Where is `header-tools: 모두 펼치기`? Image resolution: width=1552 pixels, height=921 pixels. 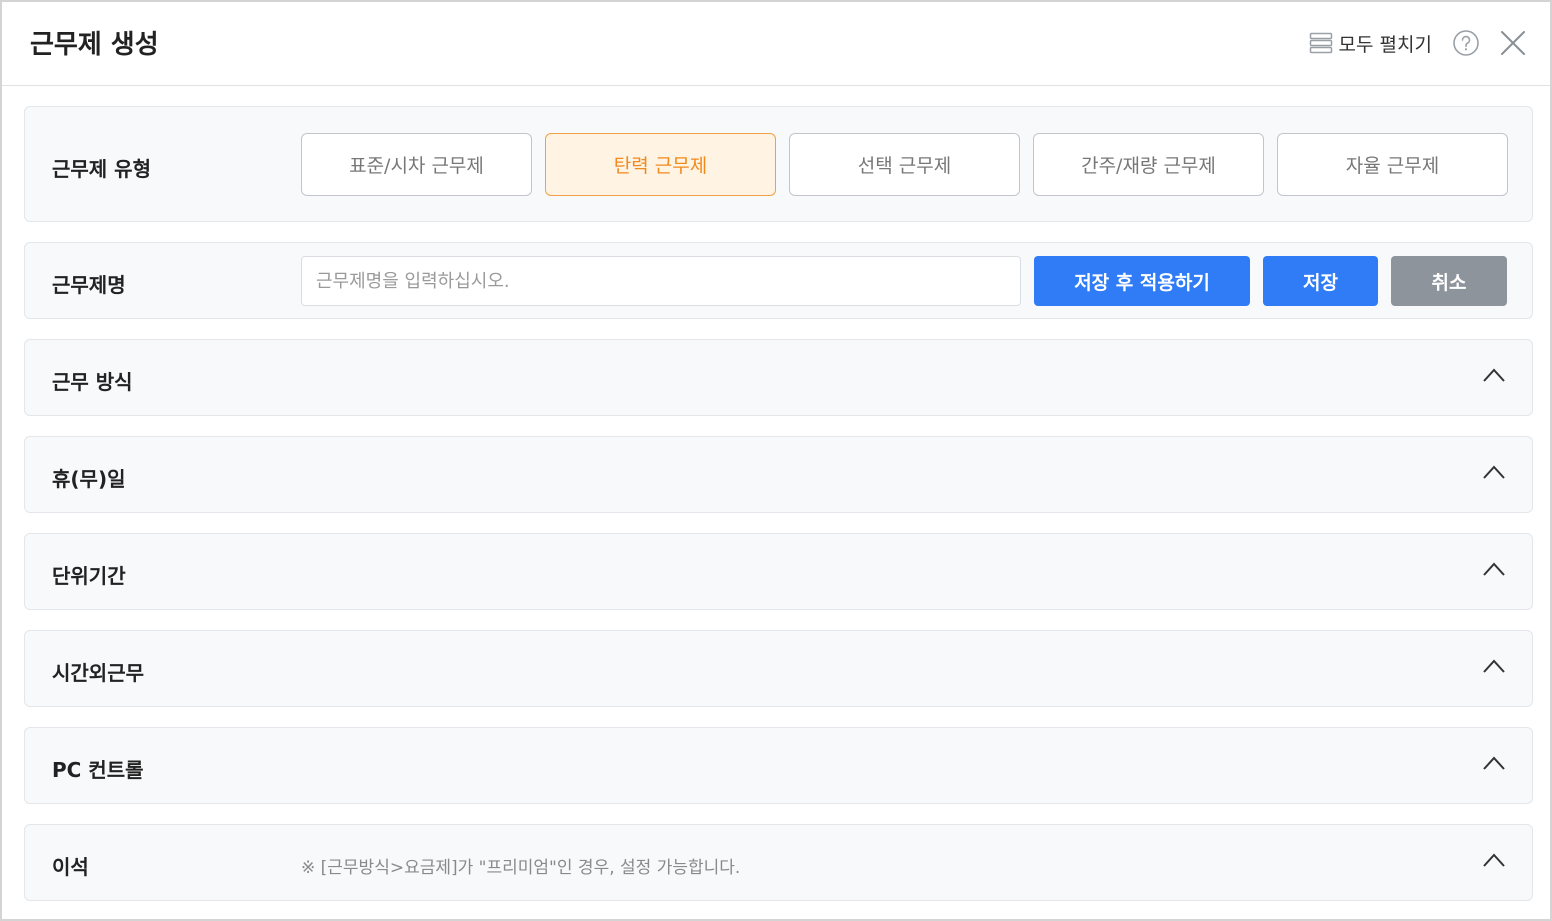 header-tools: 모두 펼치기 is located at coordinates (1417, 43).